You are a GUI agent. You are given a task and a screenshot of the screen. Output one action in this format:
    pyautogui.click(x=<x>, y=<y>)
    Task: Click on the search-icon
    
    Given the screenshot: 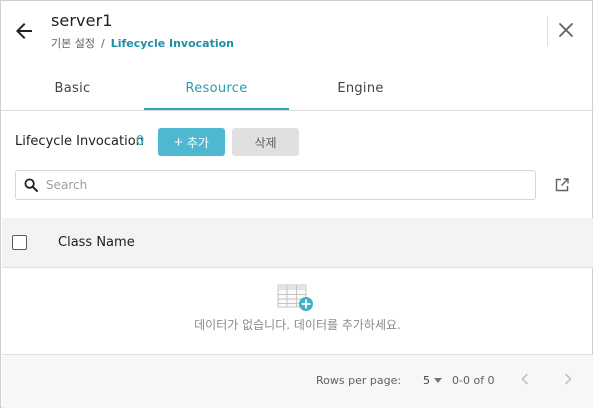 What is the action you would take?
    pyautogui.click(x=31, y=185)
    